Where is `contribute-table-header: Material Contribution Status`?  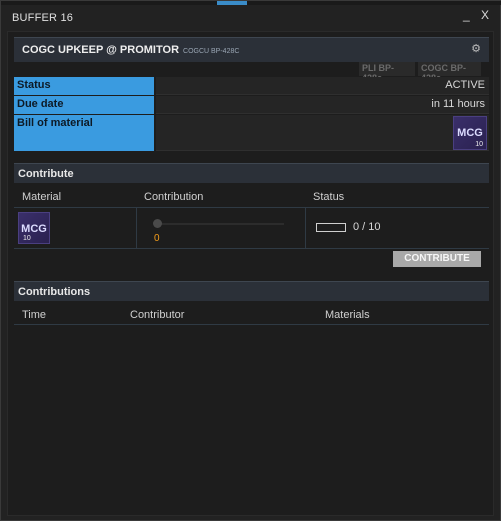
contribute-table-header: Material Contribution Status is located at coordinates (251, 197).